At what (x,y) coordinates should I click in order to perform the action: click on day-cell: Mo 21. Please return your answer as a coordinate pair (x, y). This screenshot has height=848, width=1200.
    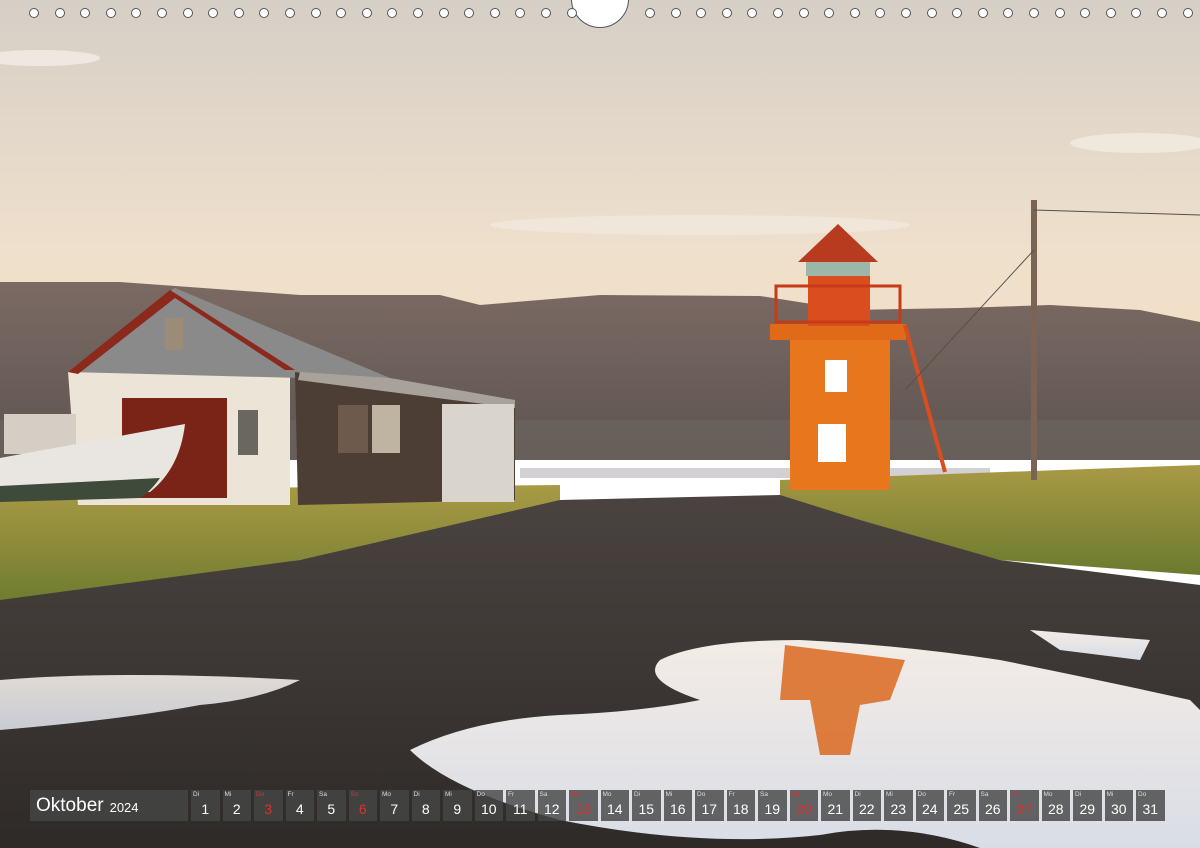
    Looking at the image, I should click on (835, 805).